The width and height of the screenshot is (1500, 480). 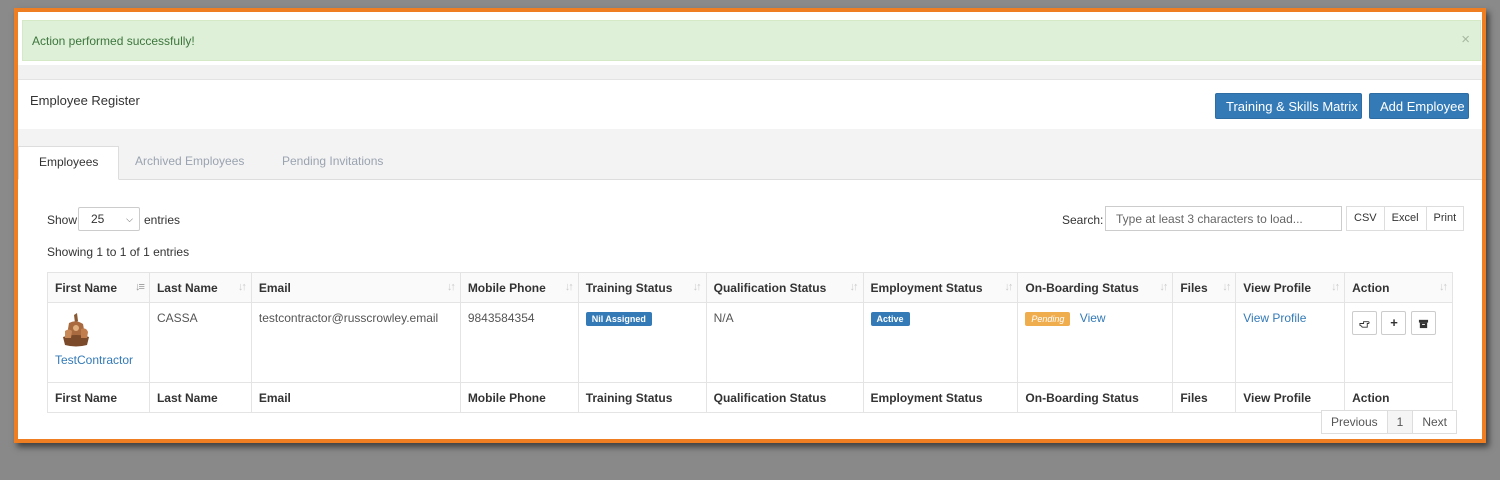 What do you see at coordinates (98, 397) in the screenshot?
I see `footer-first-name: First Name` at bounding box center [98, 397].